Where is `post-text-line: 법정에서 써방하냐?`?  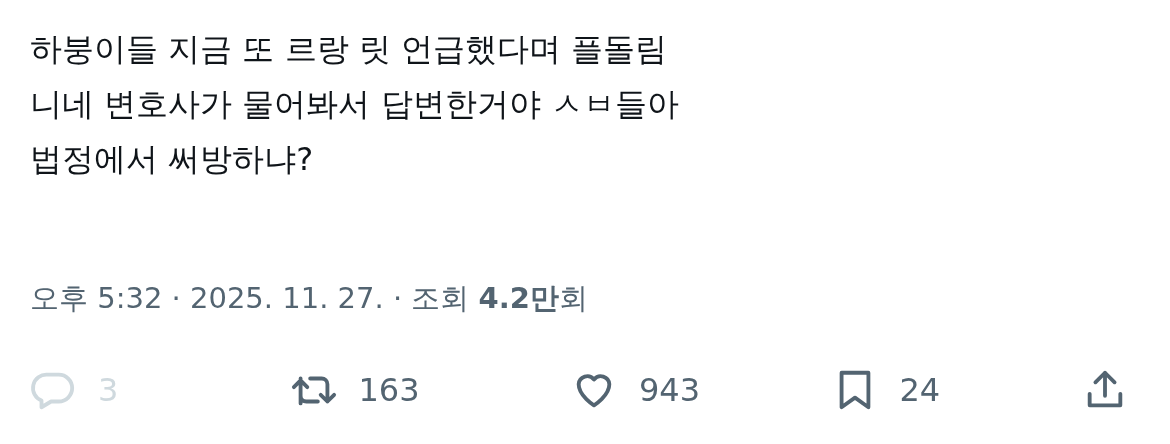
post-text-line: 법정에서 써방하냐? is located at coordinates (172, 159).